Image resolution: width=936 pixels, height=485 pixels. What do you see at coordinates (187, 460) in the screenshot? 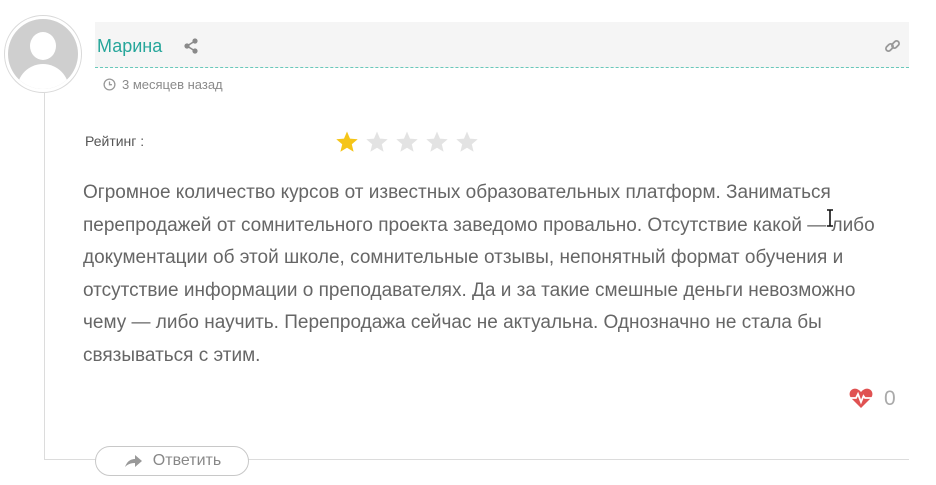
I see `reply-label: Ответить` at bounding box center [187, 460].